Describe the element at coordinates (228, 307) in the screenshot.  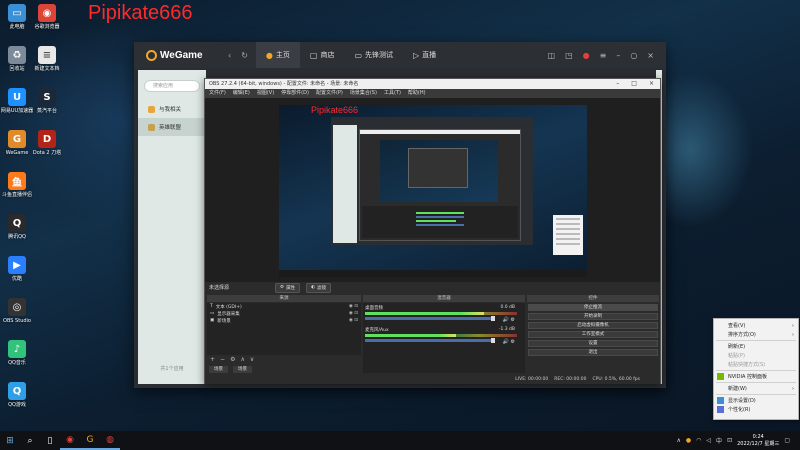
I see `source-name: 文本 (GDI+)` at that location.